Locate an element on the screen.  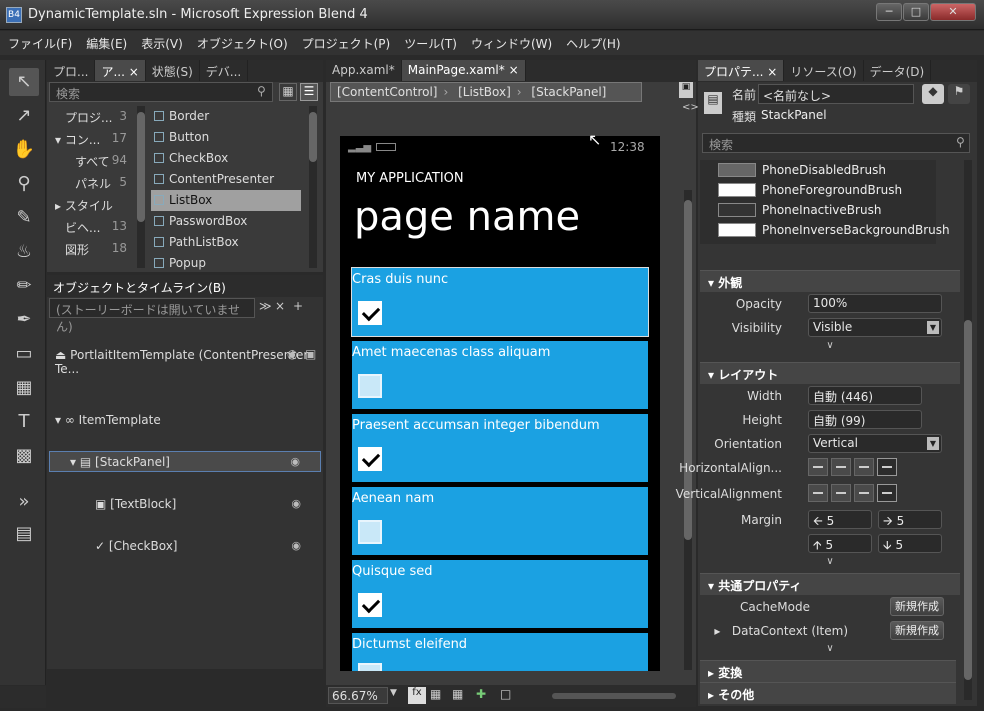
tab-resources: リソース(O) is located at coordinates (824, 70).